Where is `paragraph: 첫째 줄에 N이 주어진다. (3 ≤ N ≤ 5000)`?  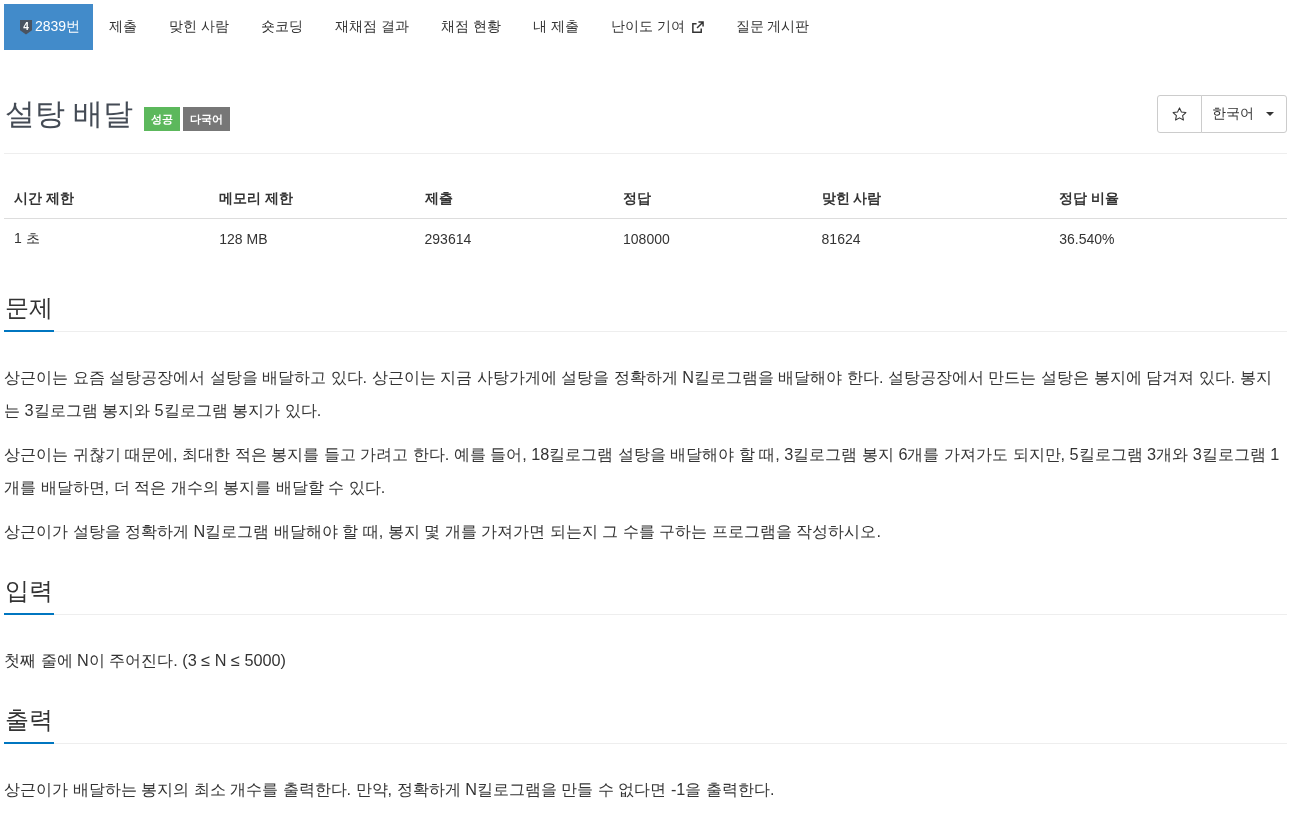
paragraph: 첫째 줄에 N이 주어진다. (3 ≤ N ≤ 5000) is located at coordinates (145, 660).